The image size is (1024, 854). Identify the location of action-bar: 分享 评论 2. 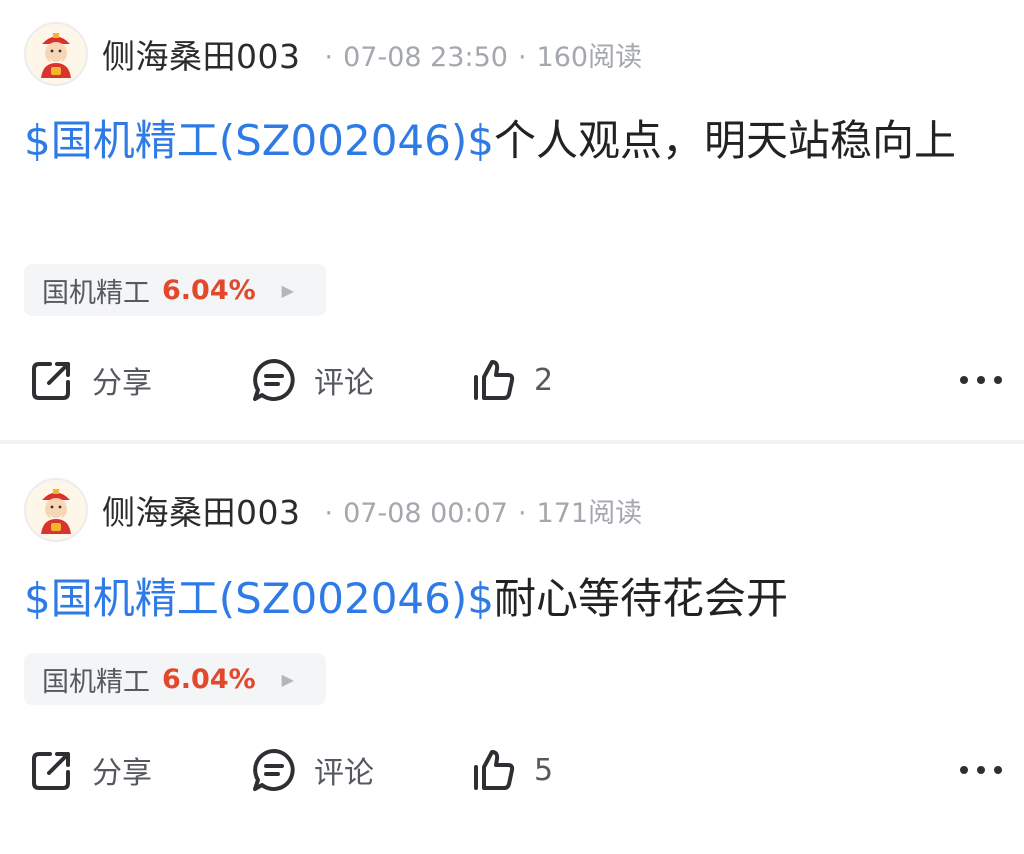
(512, 380).